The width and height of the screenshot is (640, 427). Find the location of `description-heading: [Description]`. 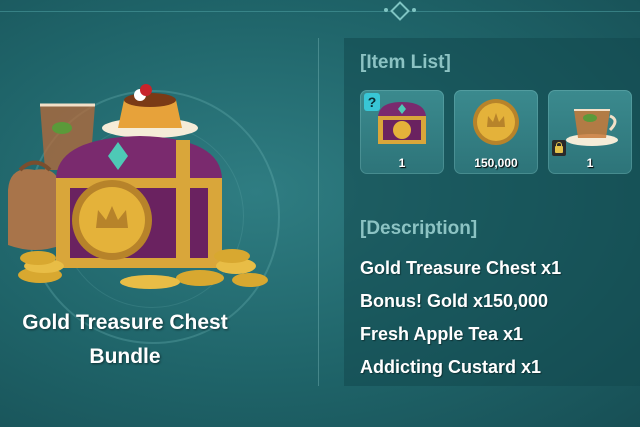

description-heading: [Description] is located at coordinates (419, 228).